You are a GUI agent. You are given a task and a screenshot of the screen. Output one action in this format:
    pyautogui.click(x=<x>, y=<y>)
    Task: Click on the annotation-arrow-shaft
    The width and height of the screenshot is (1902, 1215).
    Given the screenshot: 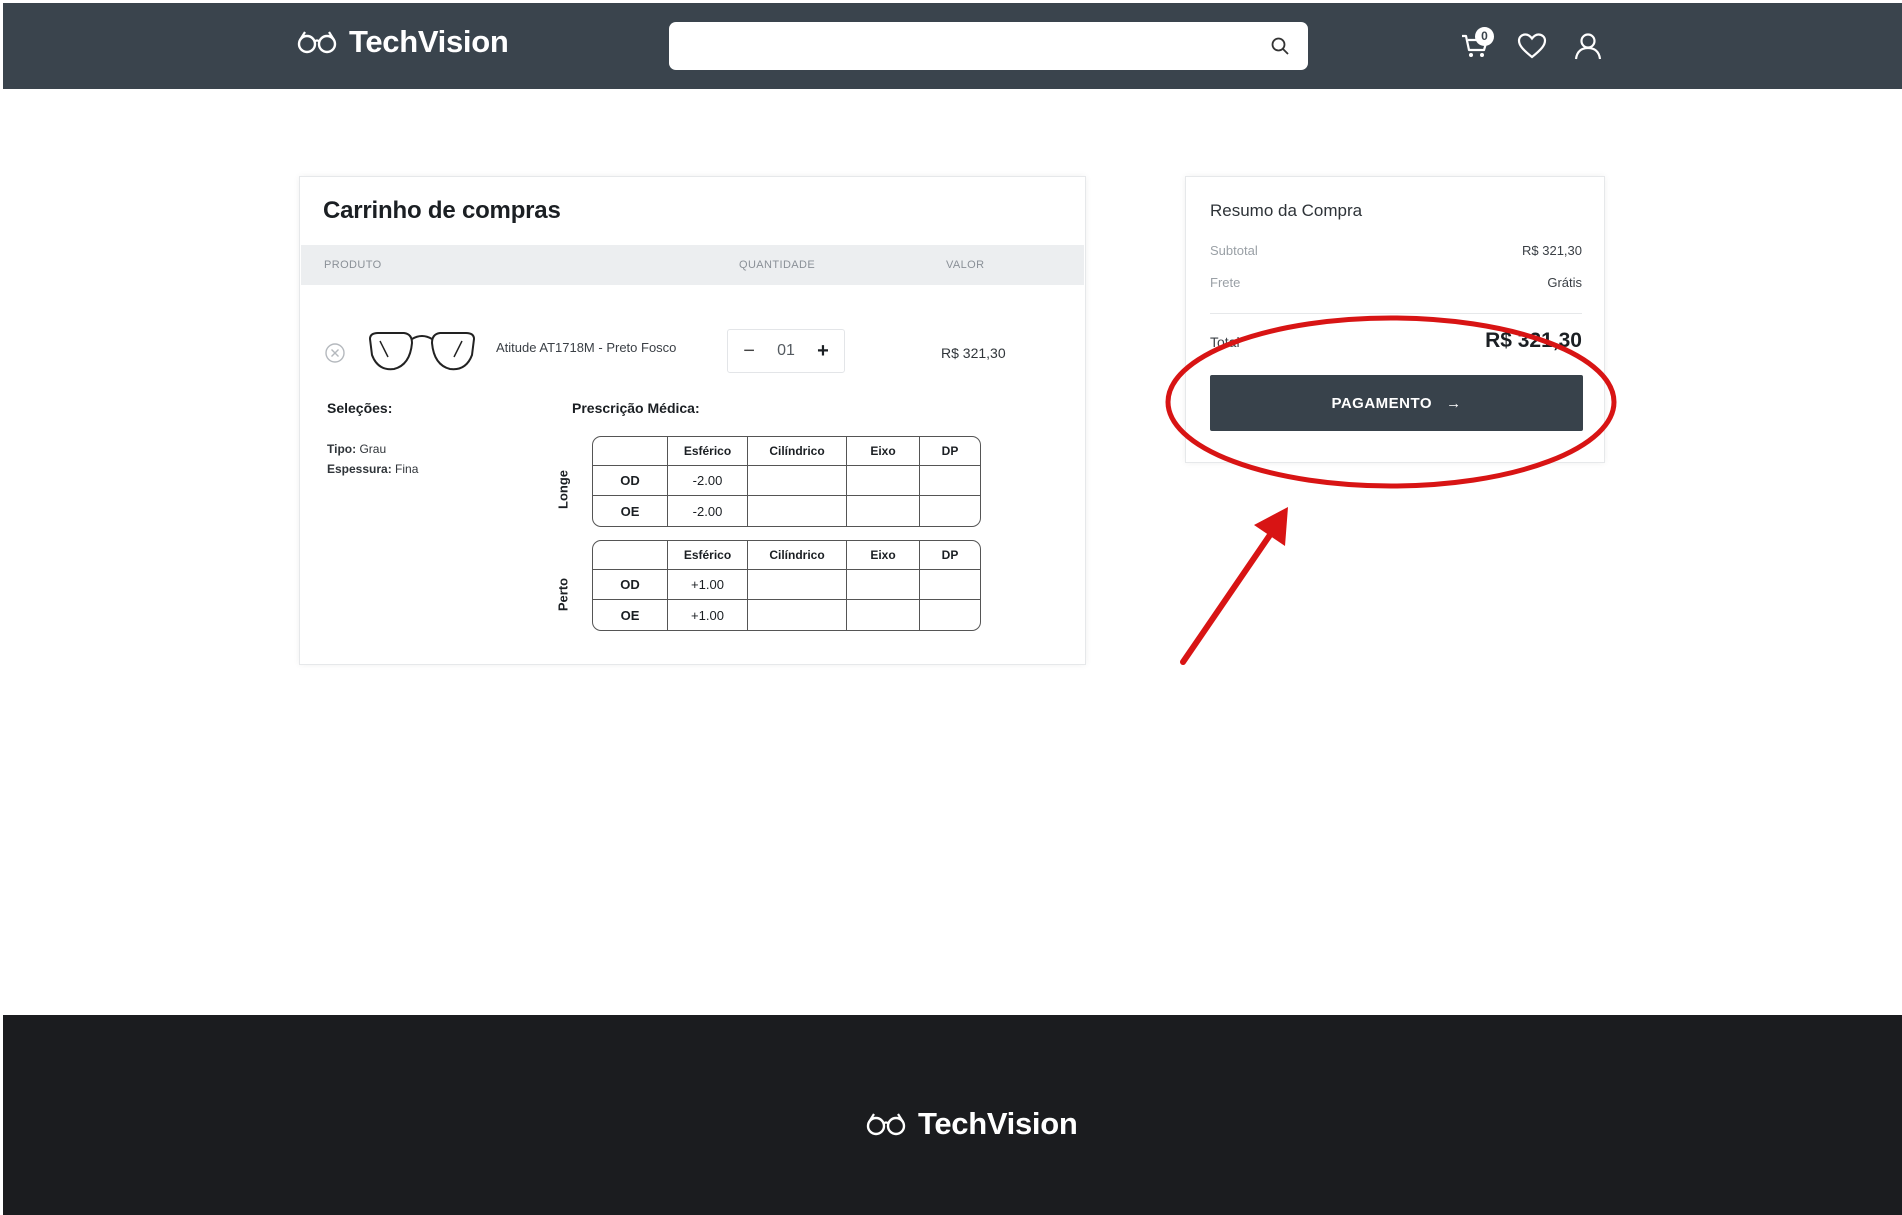 What is the action you would take?
    pyautogui.click(x=1227, y=597)
    